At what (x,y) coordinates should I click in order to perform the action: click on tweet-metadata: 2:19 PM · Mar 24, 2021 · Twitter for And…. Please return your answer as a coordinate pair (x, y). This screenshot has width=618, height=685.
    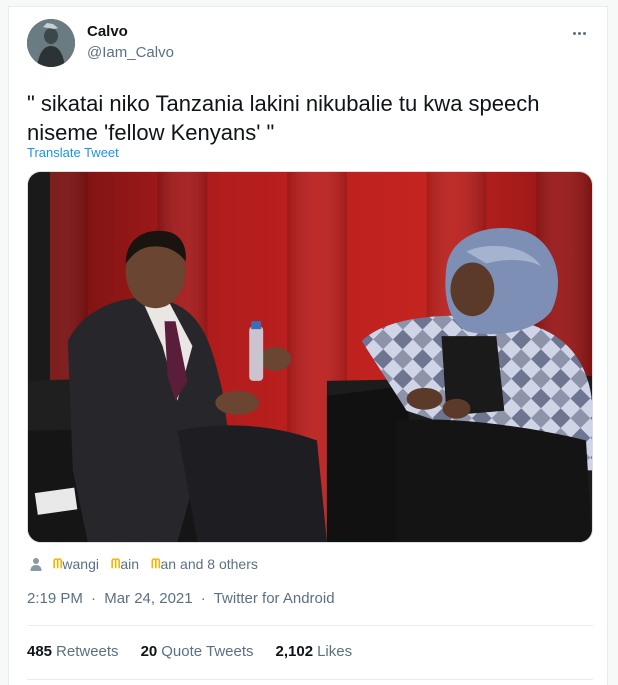
    Looking at the image, I should click on (181, 598).